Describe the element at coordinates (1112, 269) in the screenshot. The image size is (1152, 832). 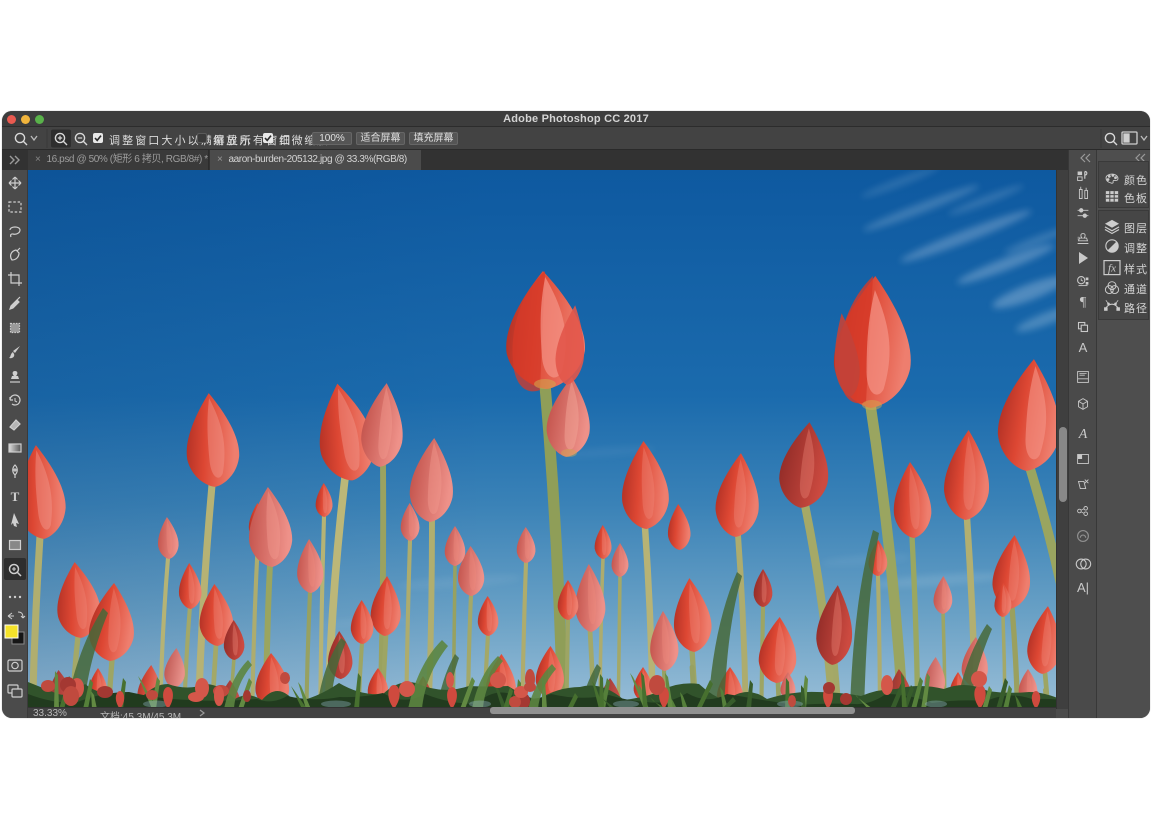
I see `svg-text: fx` at that location.